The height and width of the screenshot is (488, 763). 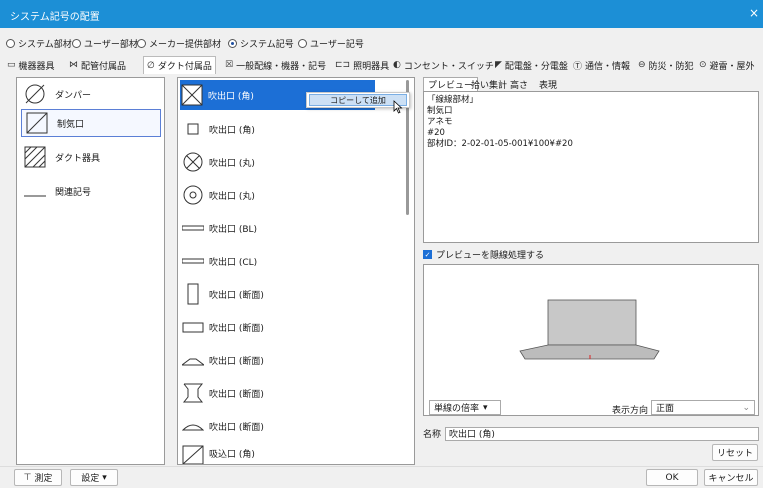 I want to click on diffuser-3d-preview, so click(x=589, y=329).